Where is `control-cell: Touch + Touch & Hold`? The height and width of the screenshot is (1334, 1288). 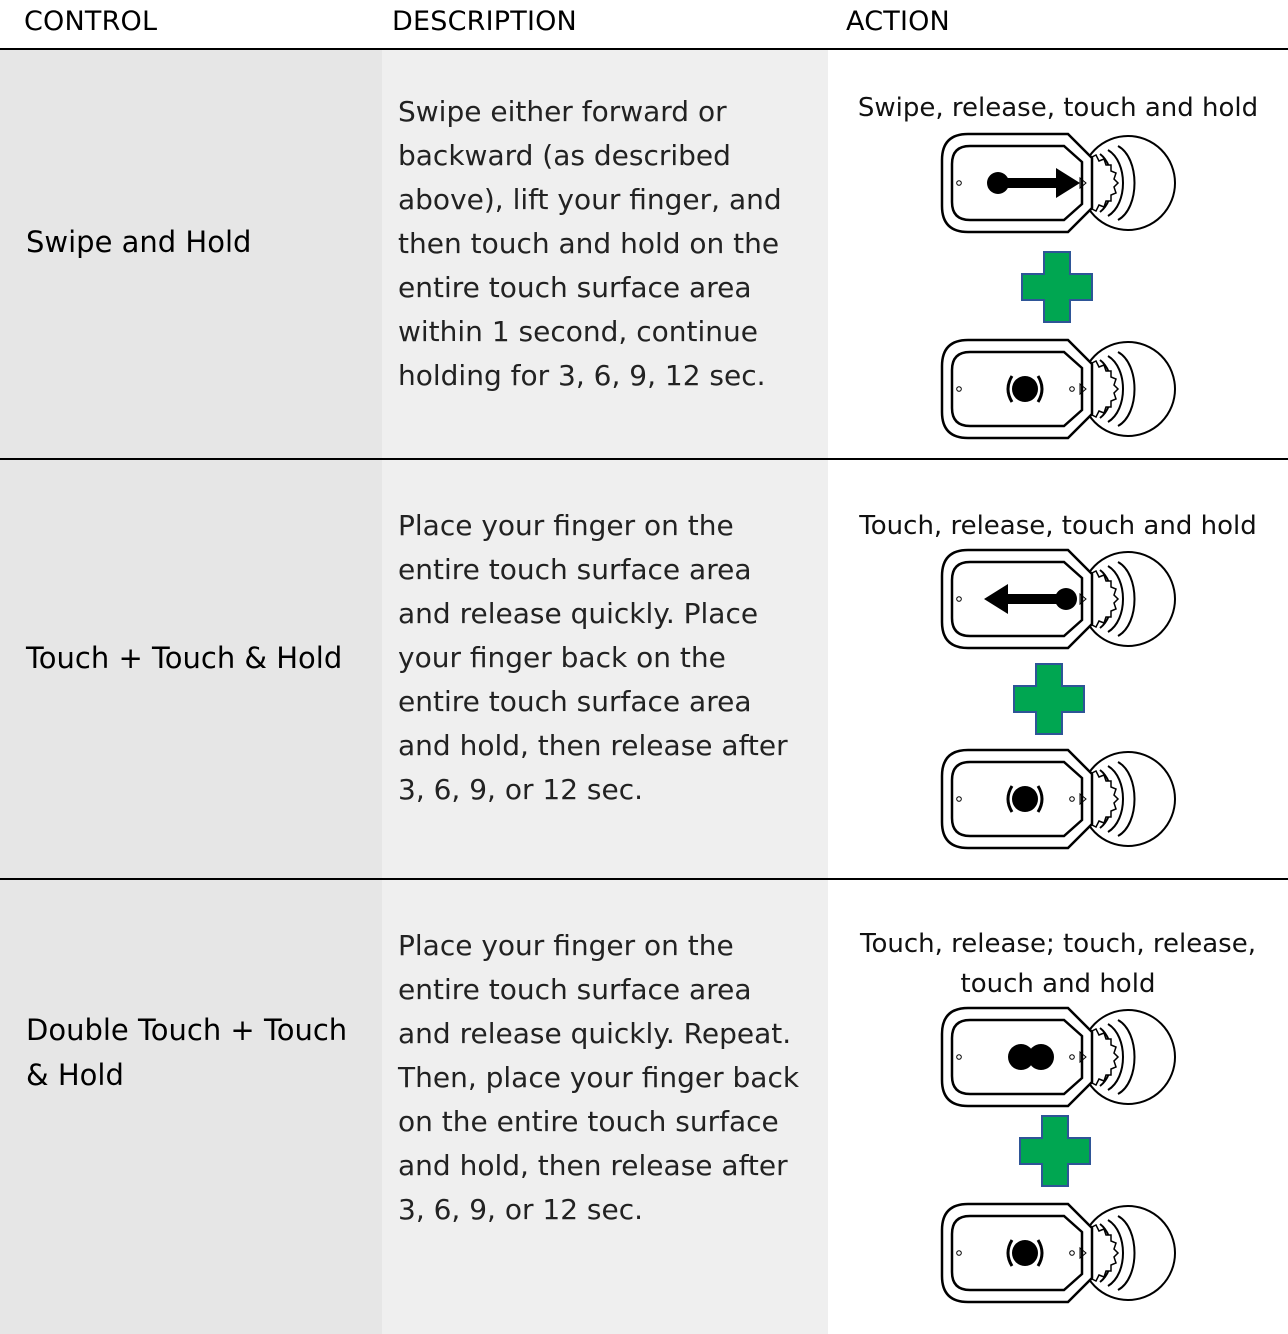
control-cell: Touch + Touch & Hold is located at coordinates (191, 669).